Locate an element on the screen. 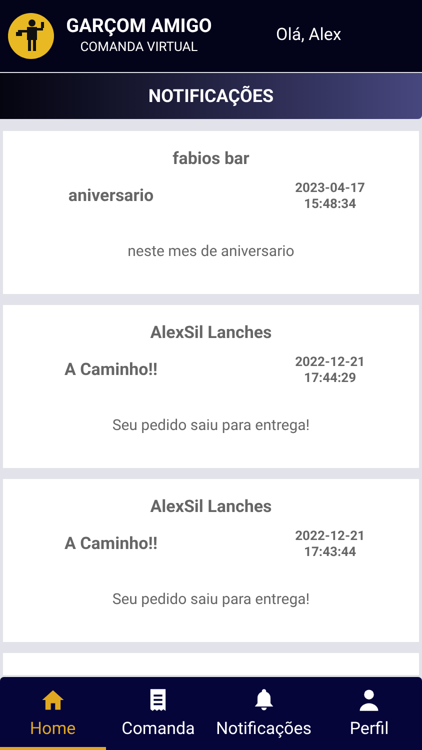  notification-message: neste mes de aniversario is located at coordinates (211, 251).